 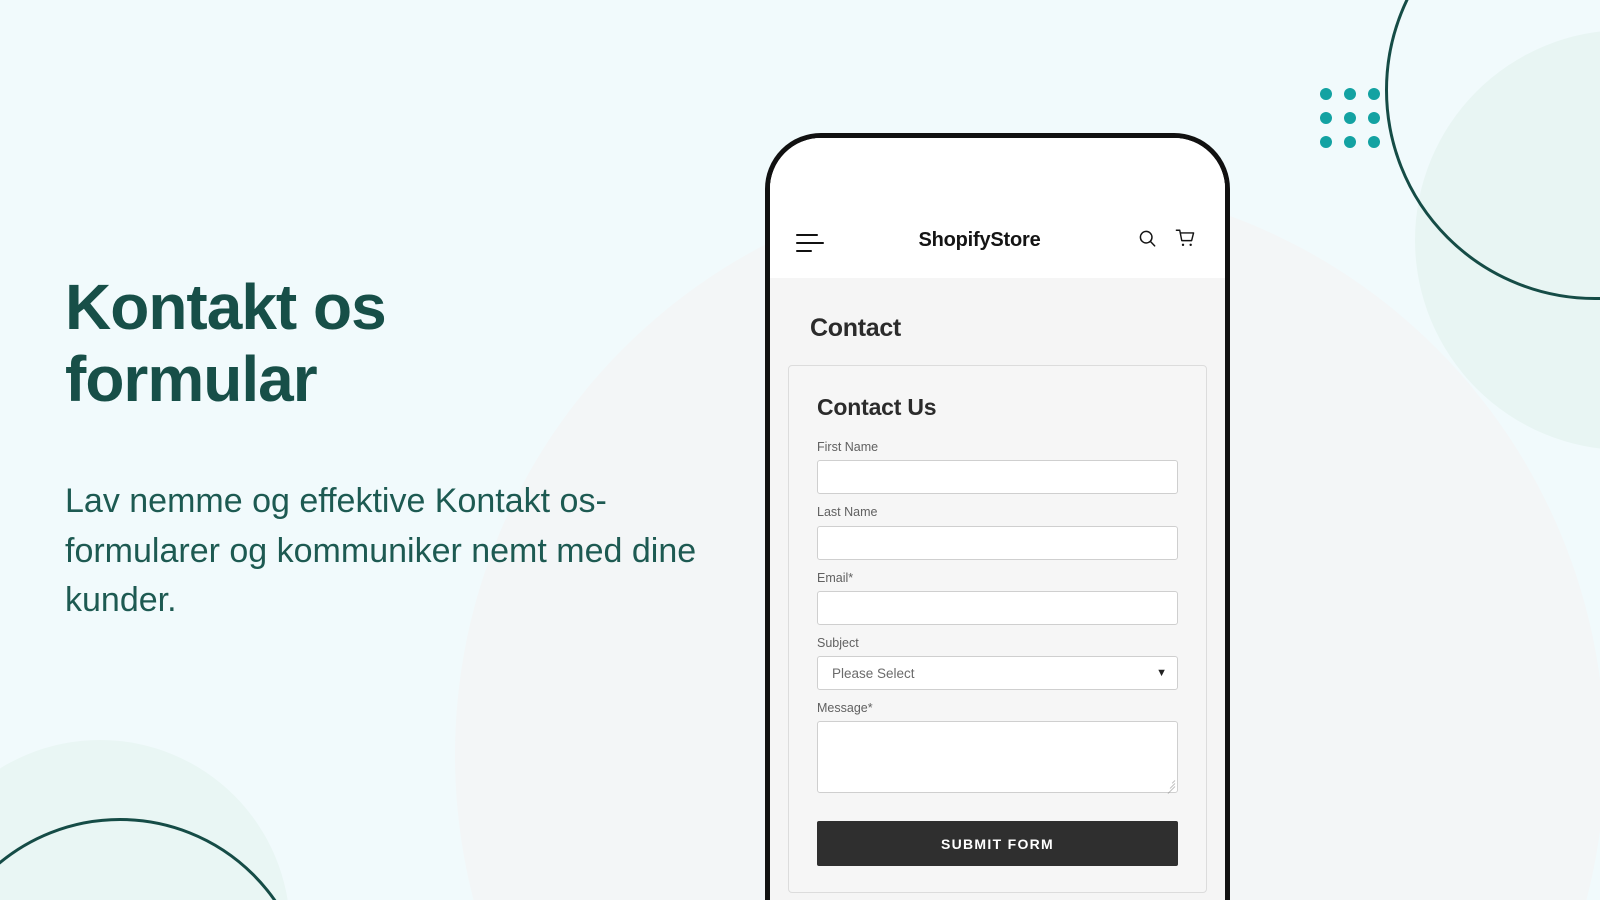 What do you see at coordinates (997, 844) in the screenshot?
I see `submit-form-button: SUBMIT FORM` at bounding box center [997, 844].